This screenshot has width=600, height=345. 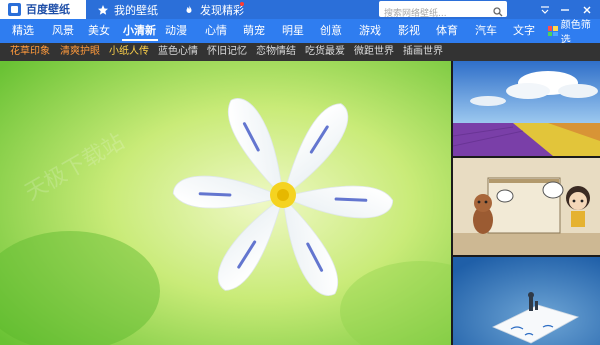 I want to click on category-tab: 创意, so click(x=331, y=31).